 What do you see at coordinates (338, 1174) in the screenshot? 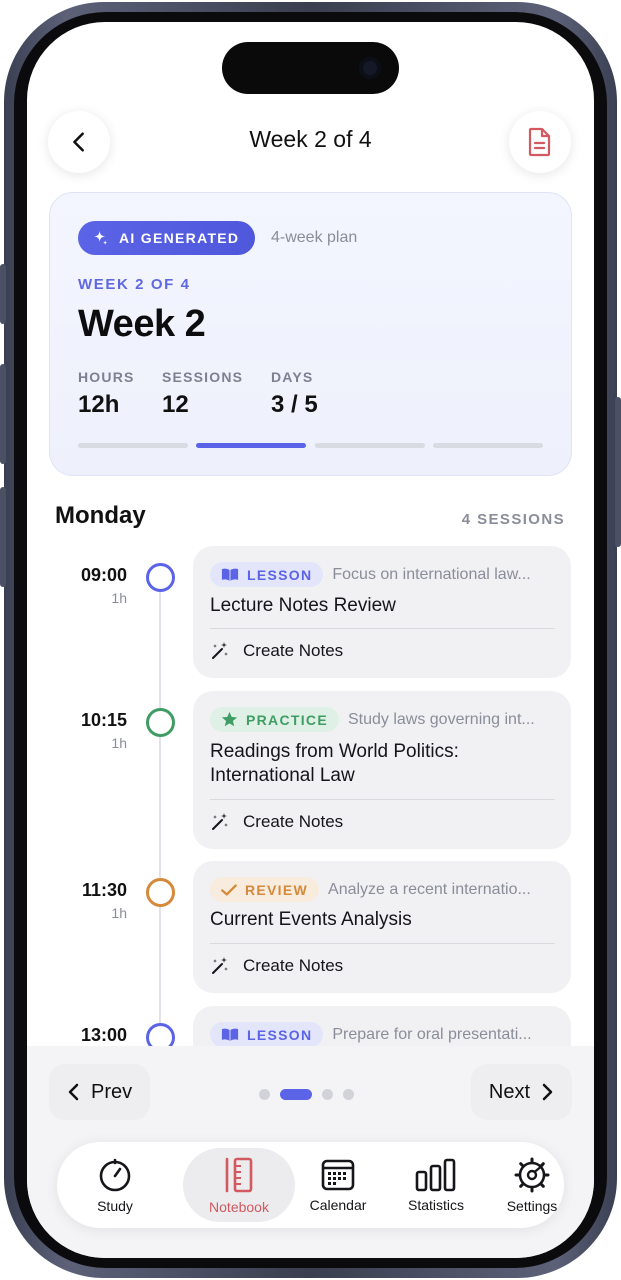
I see `calendar-icon` at bounding box center [338, 1174].